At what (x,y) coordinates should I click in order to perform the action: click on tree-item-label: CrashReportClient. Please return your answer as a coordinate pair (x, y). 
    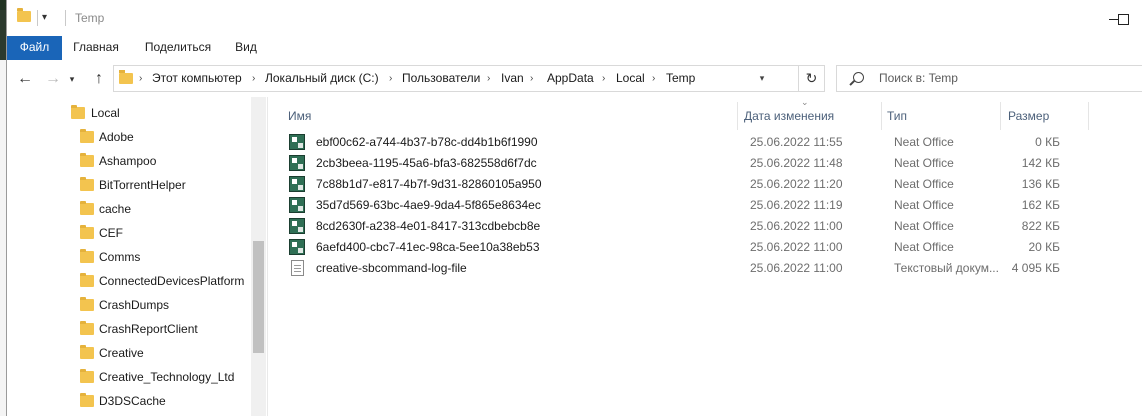
    Looking at the image, I should click on (148, 329).